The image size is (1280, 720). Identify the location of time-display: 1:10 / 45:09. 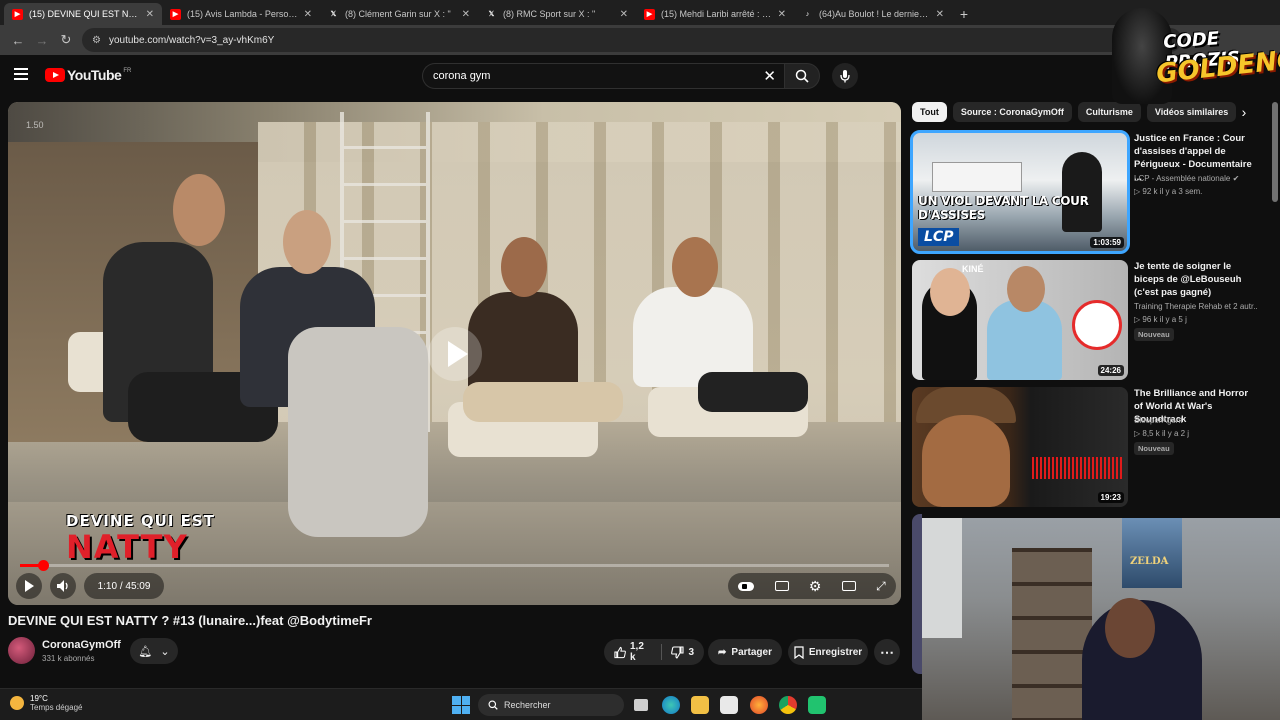
(124, 586).